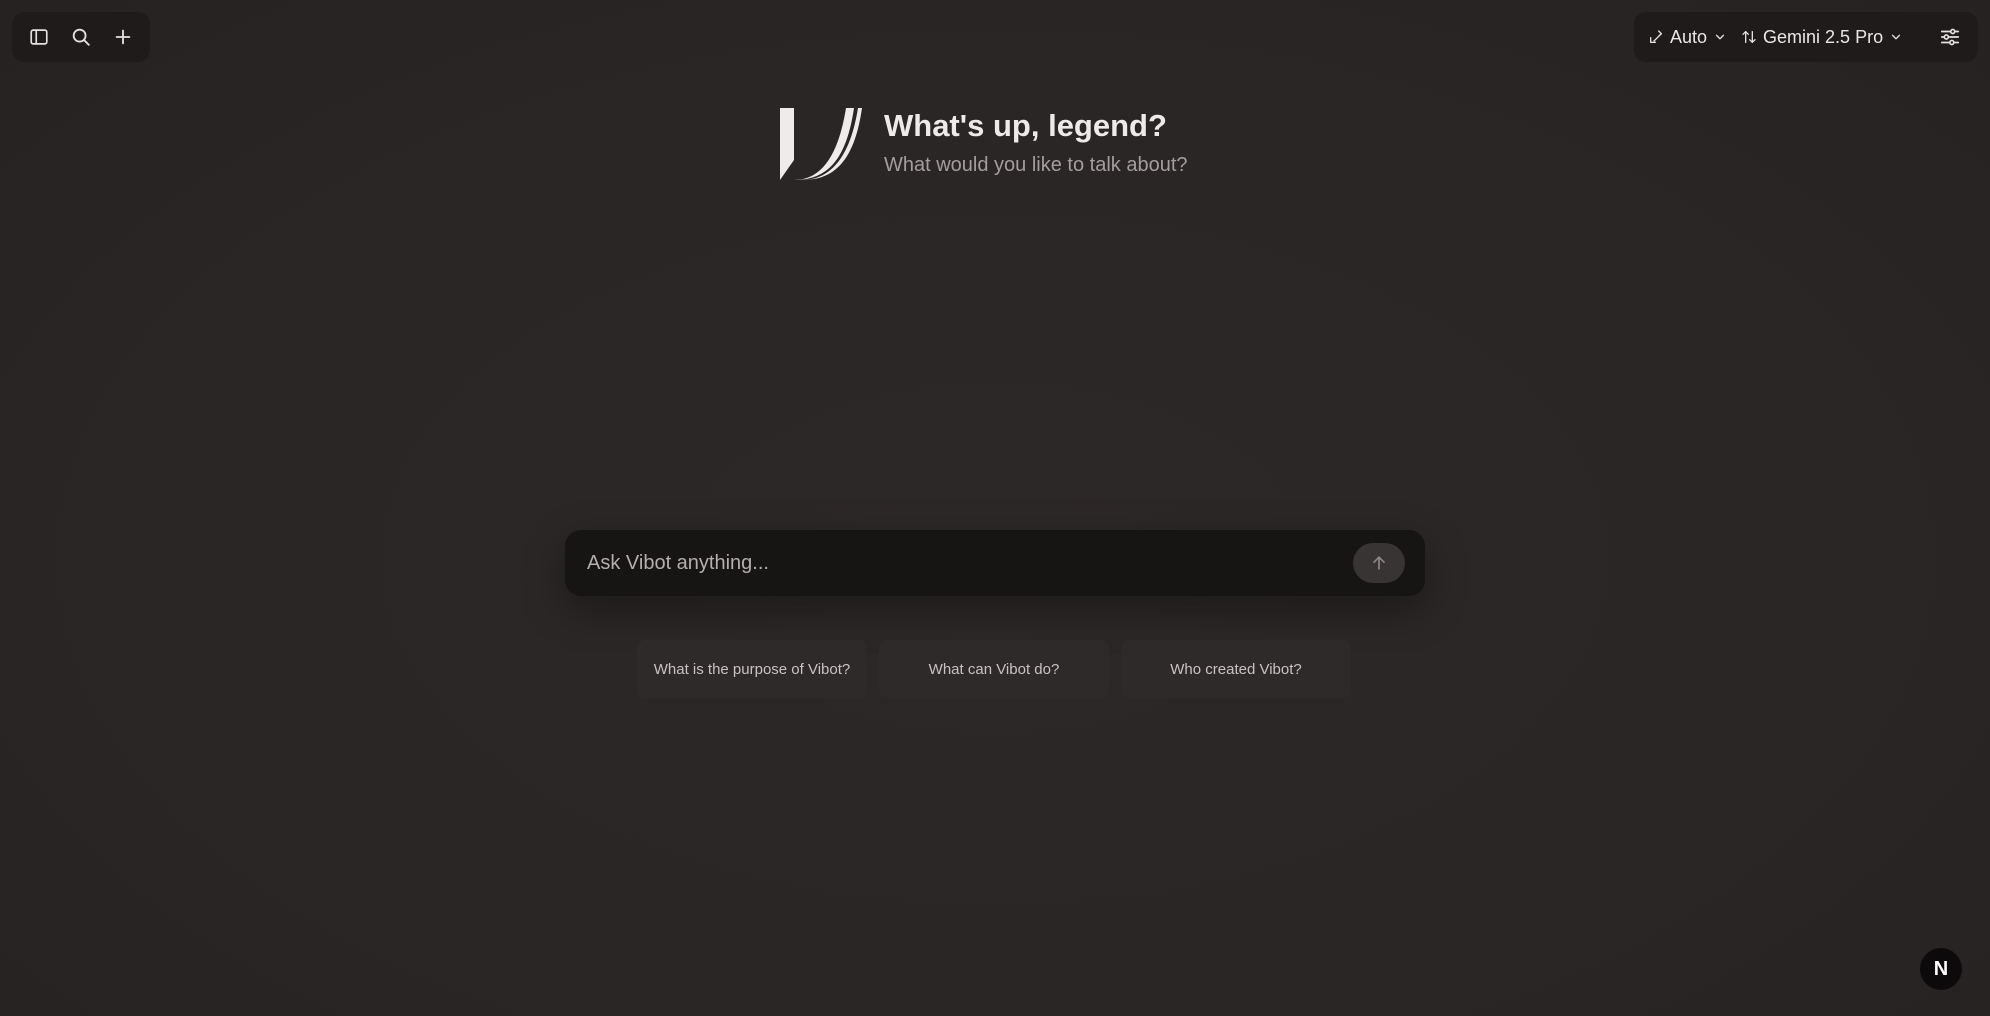 This screenshot has height=1016, width=1990. What do you see at coordinates (1656, 36) in the screenshot?
I see `swap-icon` at bounding box center [1656, 36].